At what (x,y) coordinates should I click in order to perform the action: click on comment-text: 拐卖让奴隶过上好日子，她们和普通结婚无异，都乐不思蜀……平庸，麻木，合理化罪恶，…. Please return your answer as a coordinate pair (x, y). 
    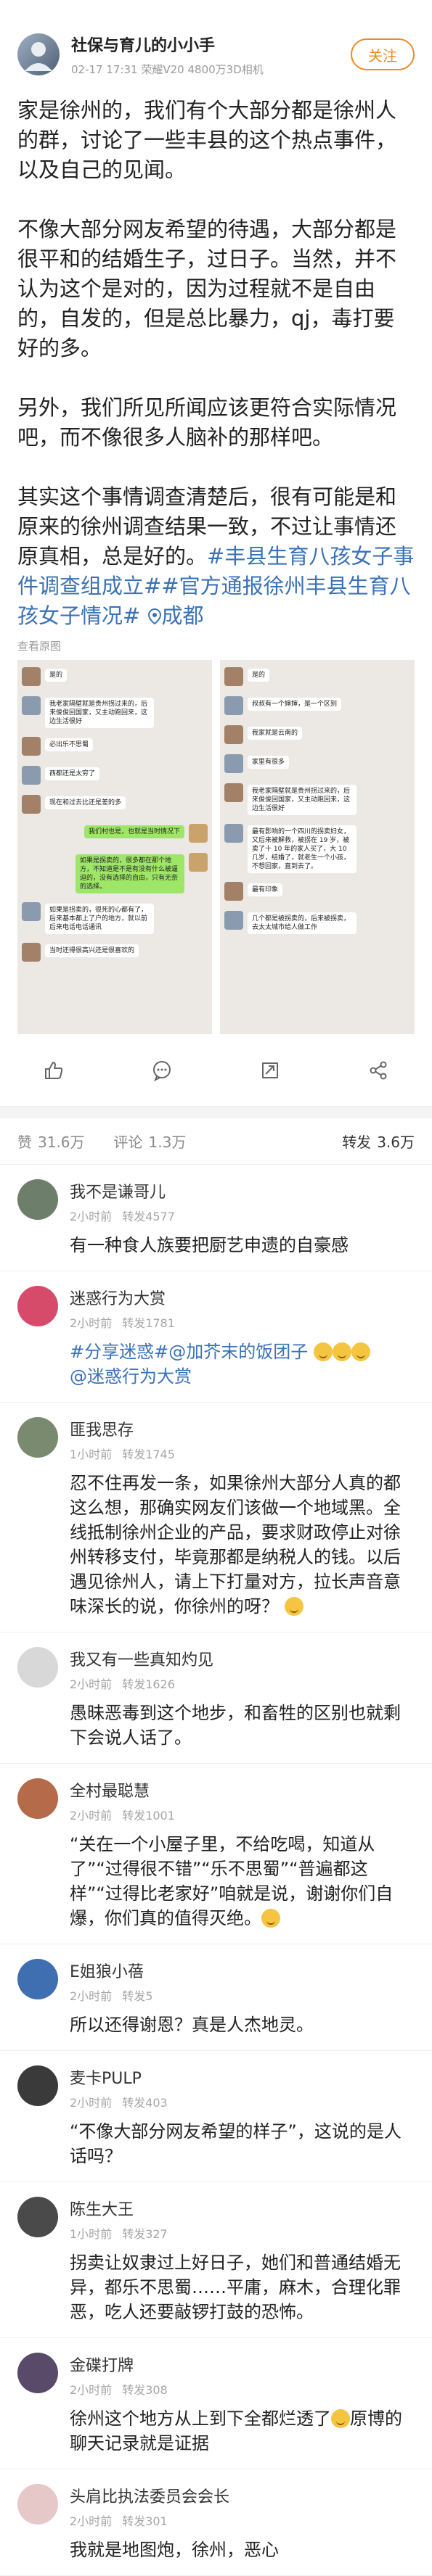
    Looking at the image, I should click on (235, 2287).